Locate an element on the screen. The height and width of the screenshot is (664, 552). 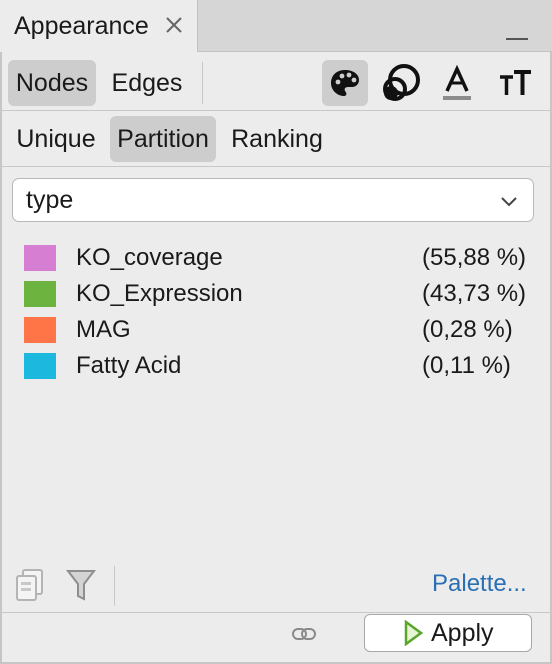
chevron-down-icon is located at coordinates (509, 202).